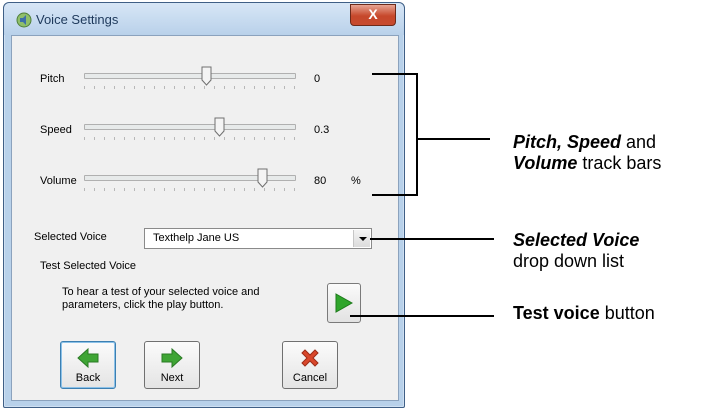 Image resolution: width=718 pixels, height=413 pixels. Describe the element at coordinates (454, 139) in the screenshot. I see `callout-line-trackbars` at that location.